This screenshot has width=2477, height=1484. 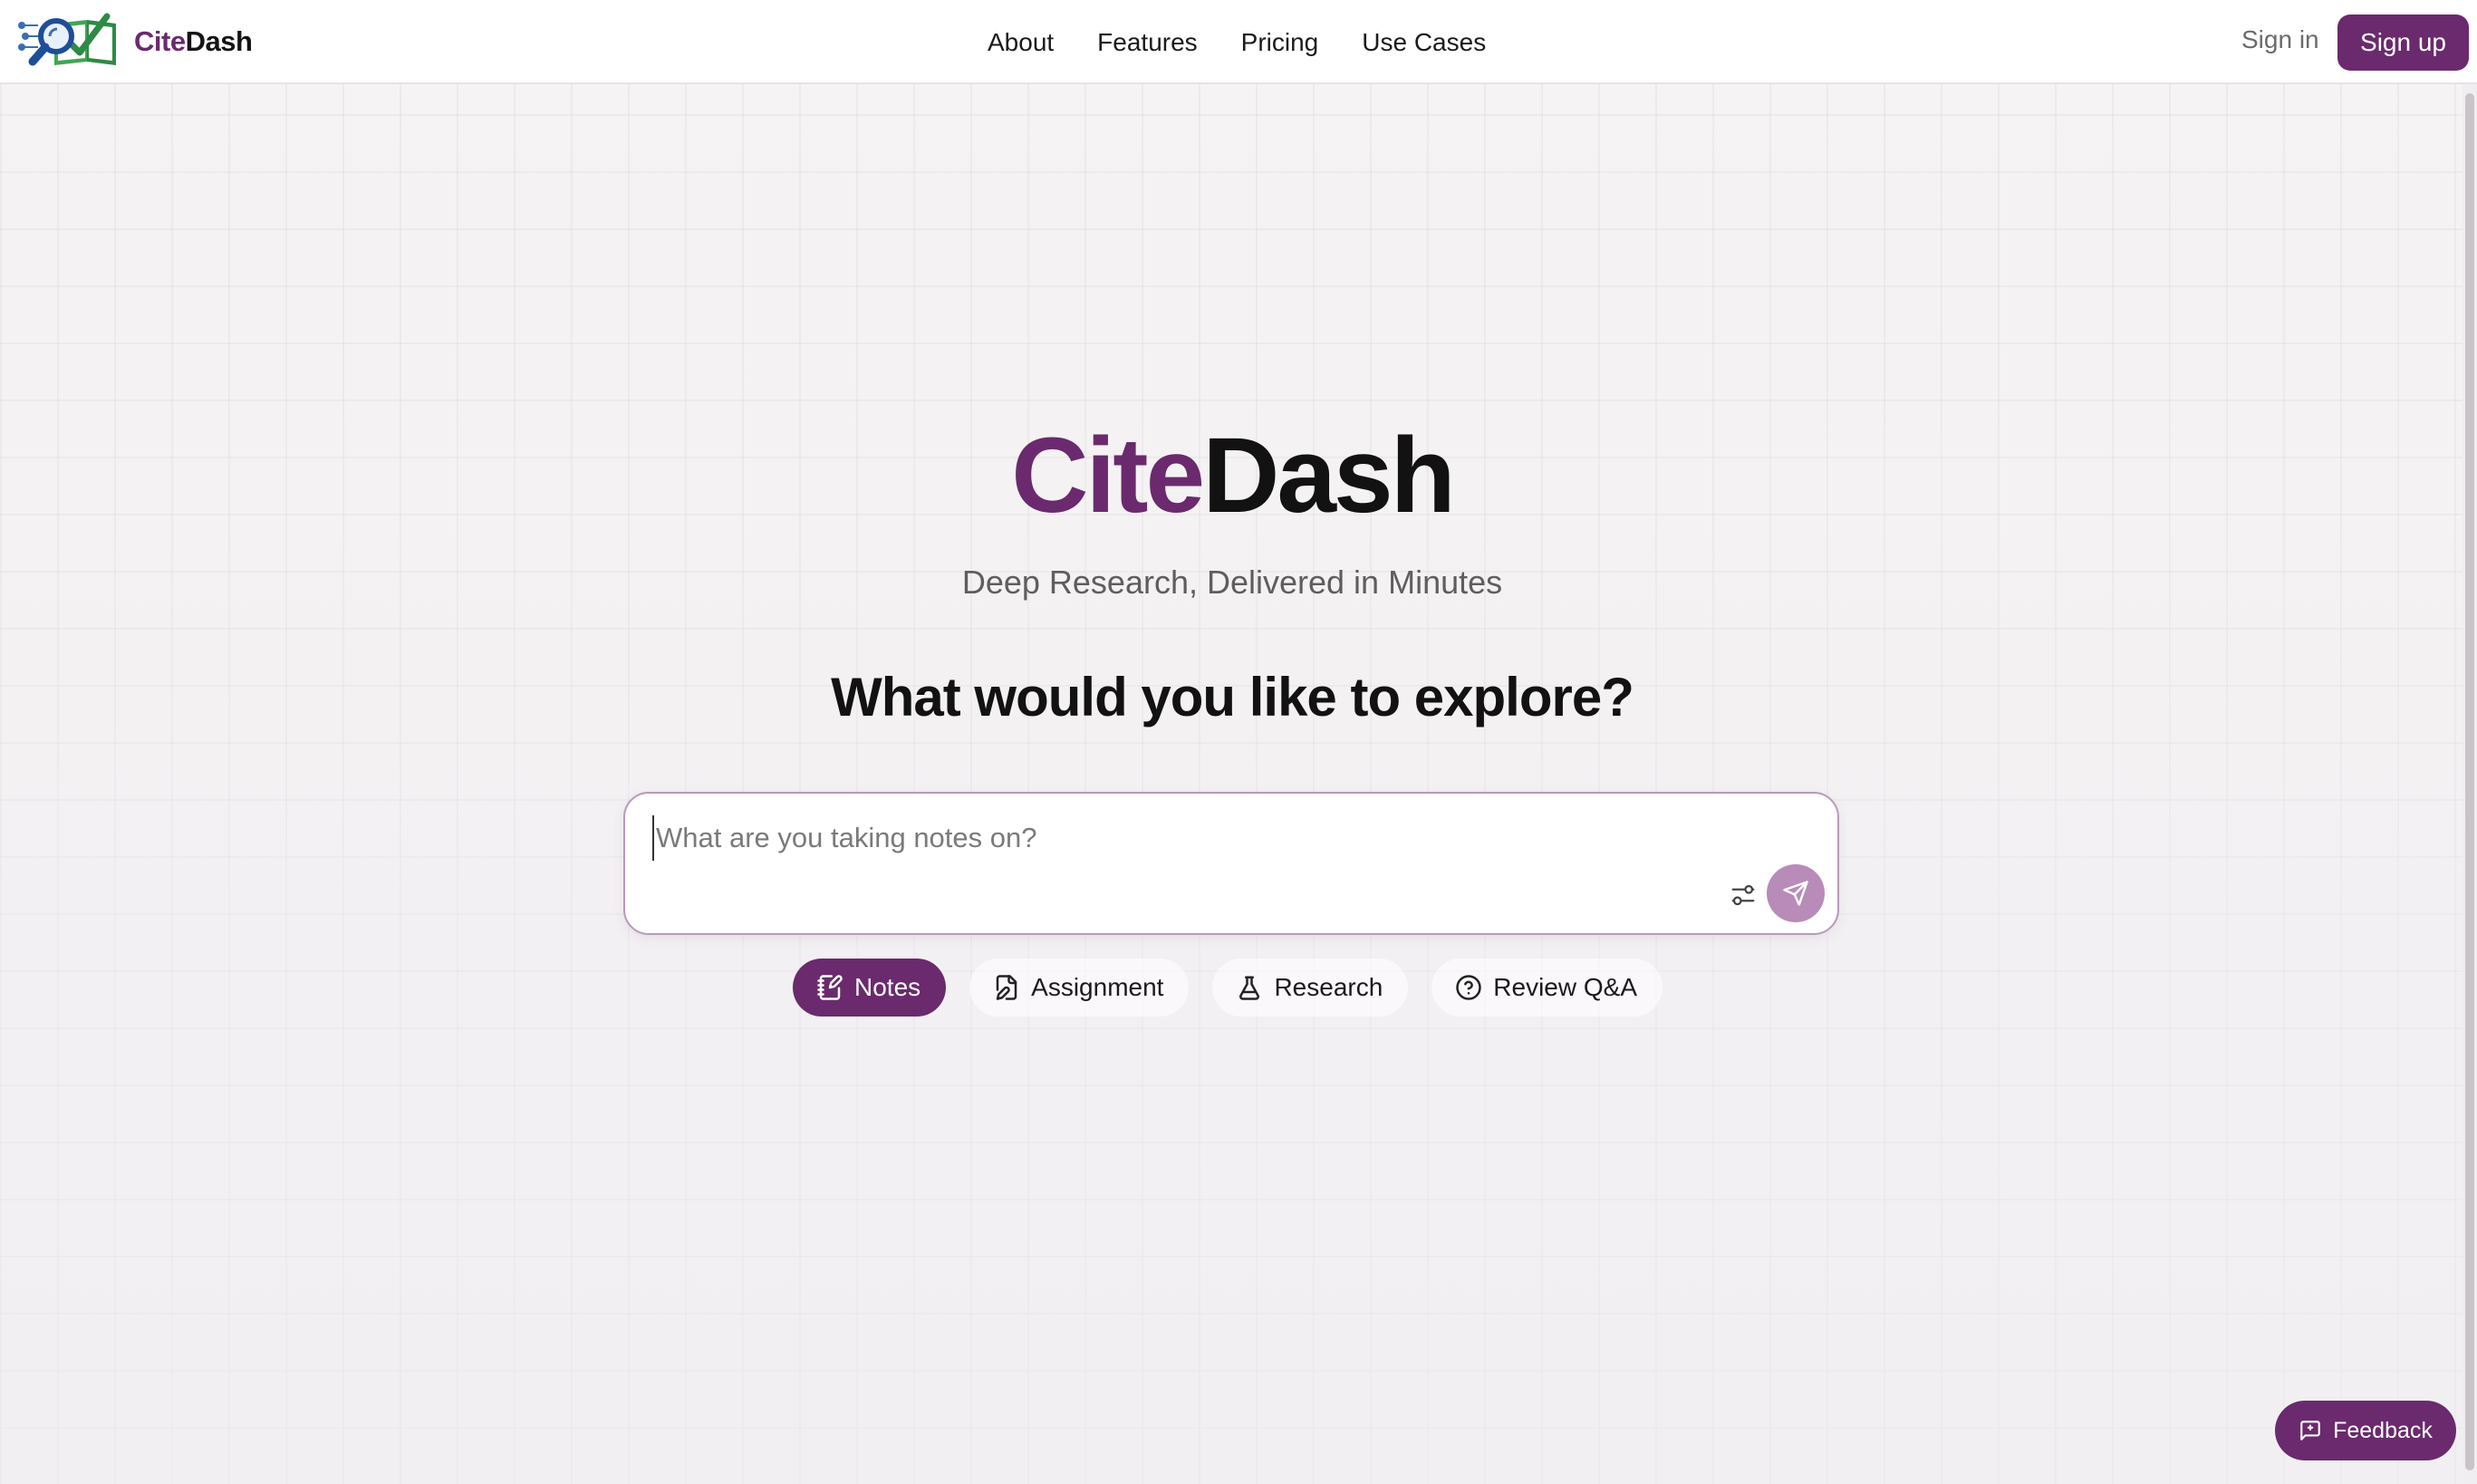 I want to click on explore-heading: What would you like to explore?, so click(x=1232, y=697).